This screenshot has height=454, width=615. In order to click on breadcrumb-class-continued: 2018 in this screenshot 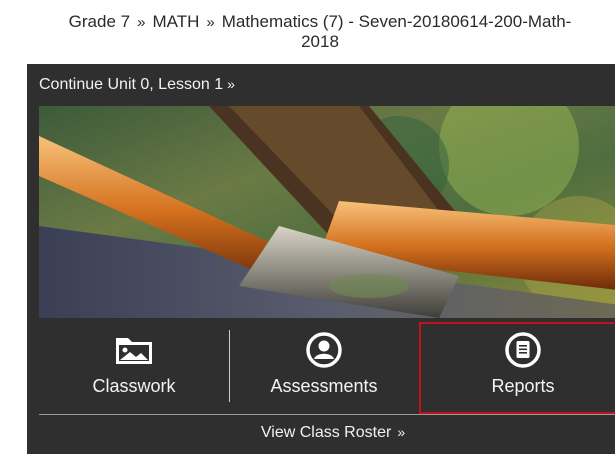, I will do `click(320, 41)`.